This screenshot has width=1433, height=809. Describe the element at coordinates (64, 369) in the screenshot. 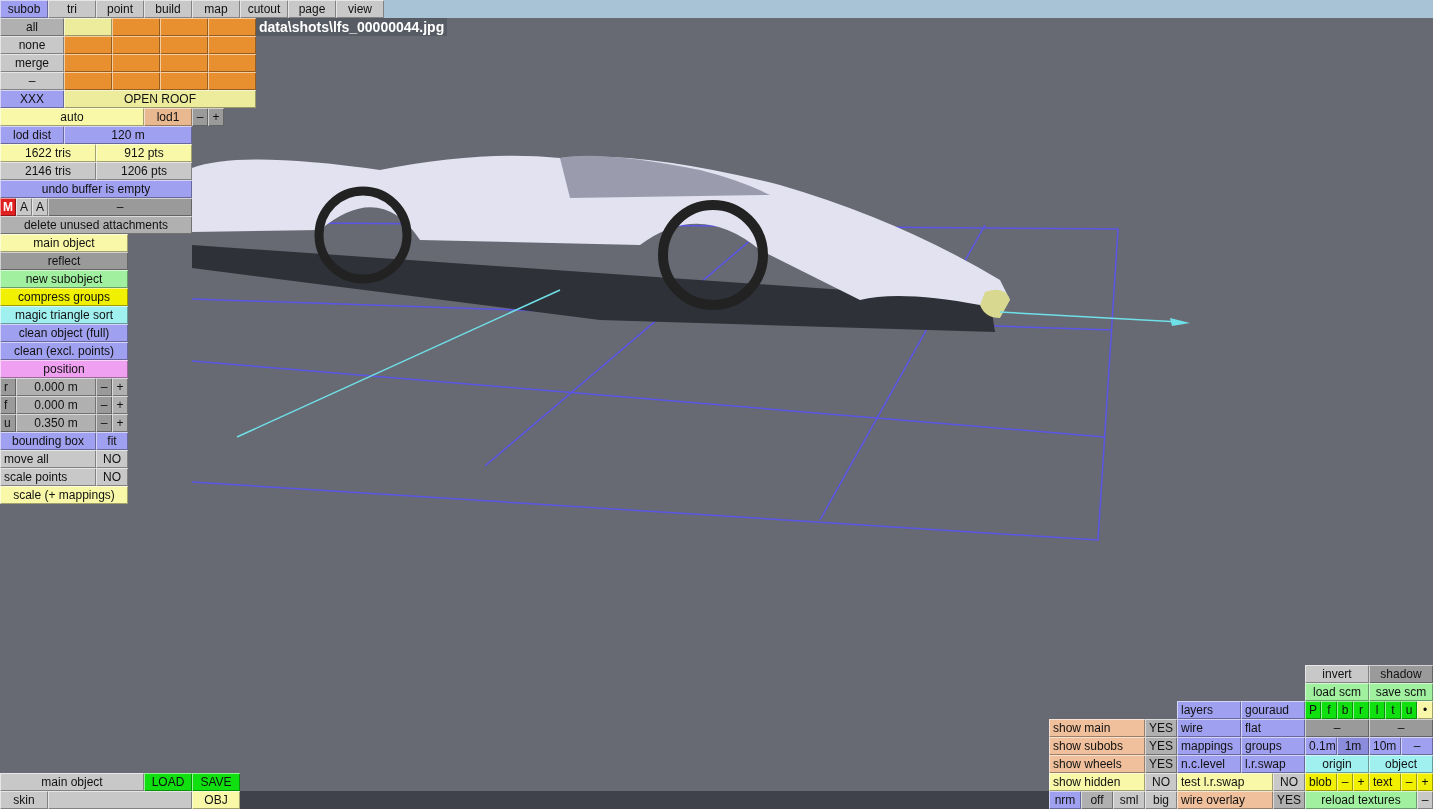

I see `tool-button: position` at that location.